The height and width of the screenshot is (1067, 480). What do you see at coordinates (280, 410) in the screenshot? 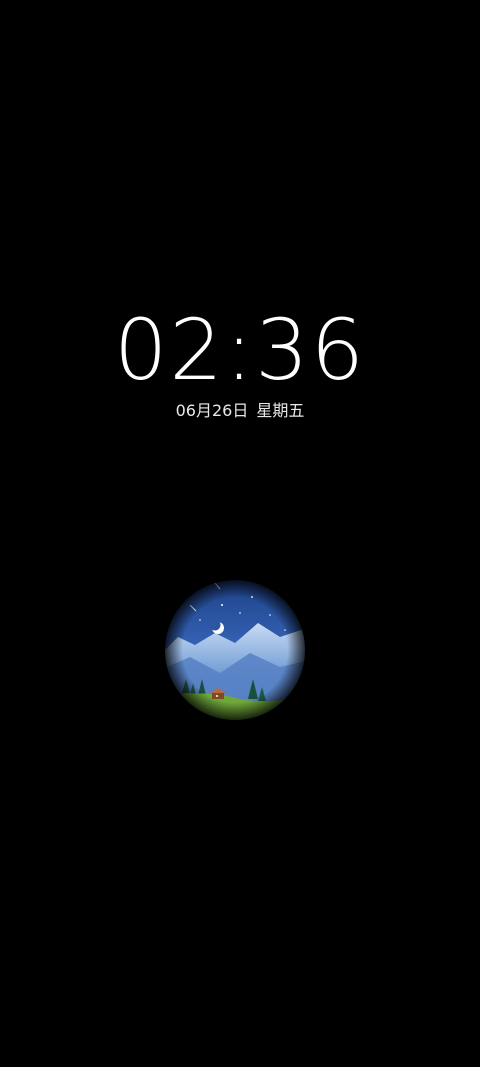
I see `weekday-text: 星期五` at bounding box center [280, 410].